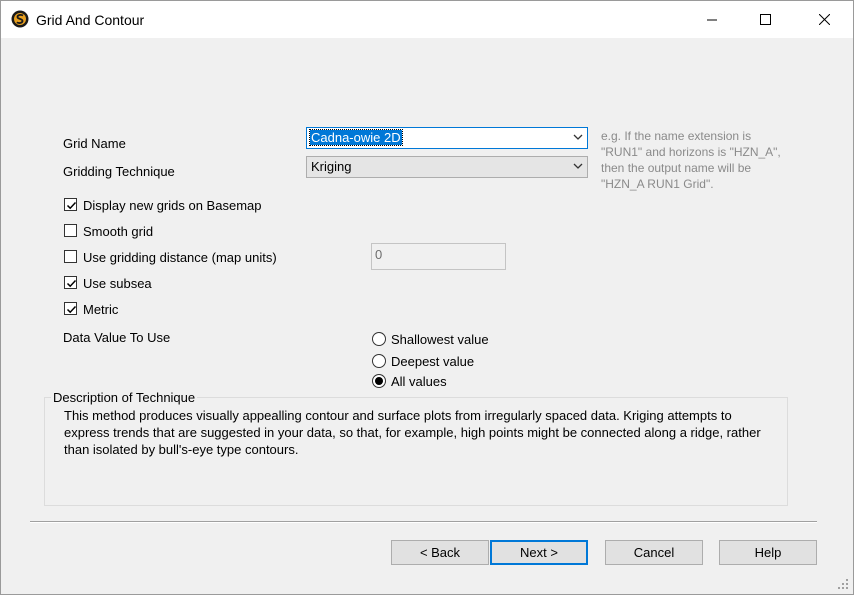  I want to click on hint-line: then the output name will be, so click(676, 168).